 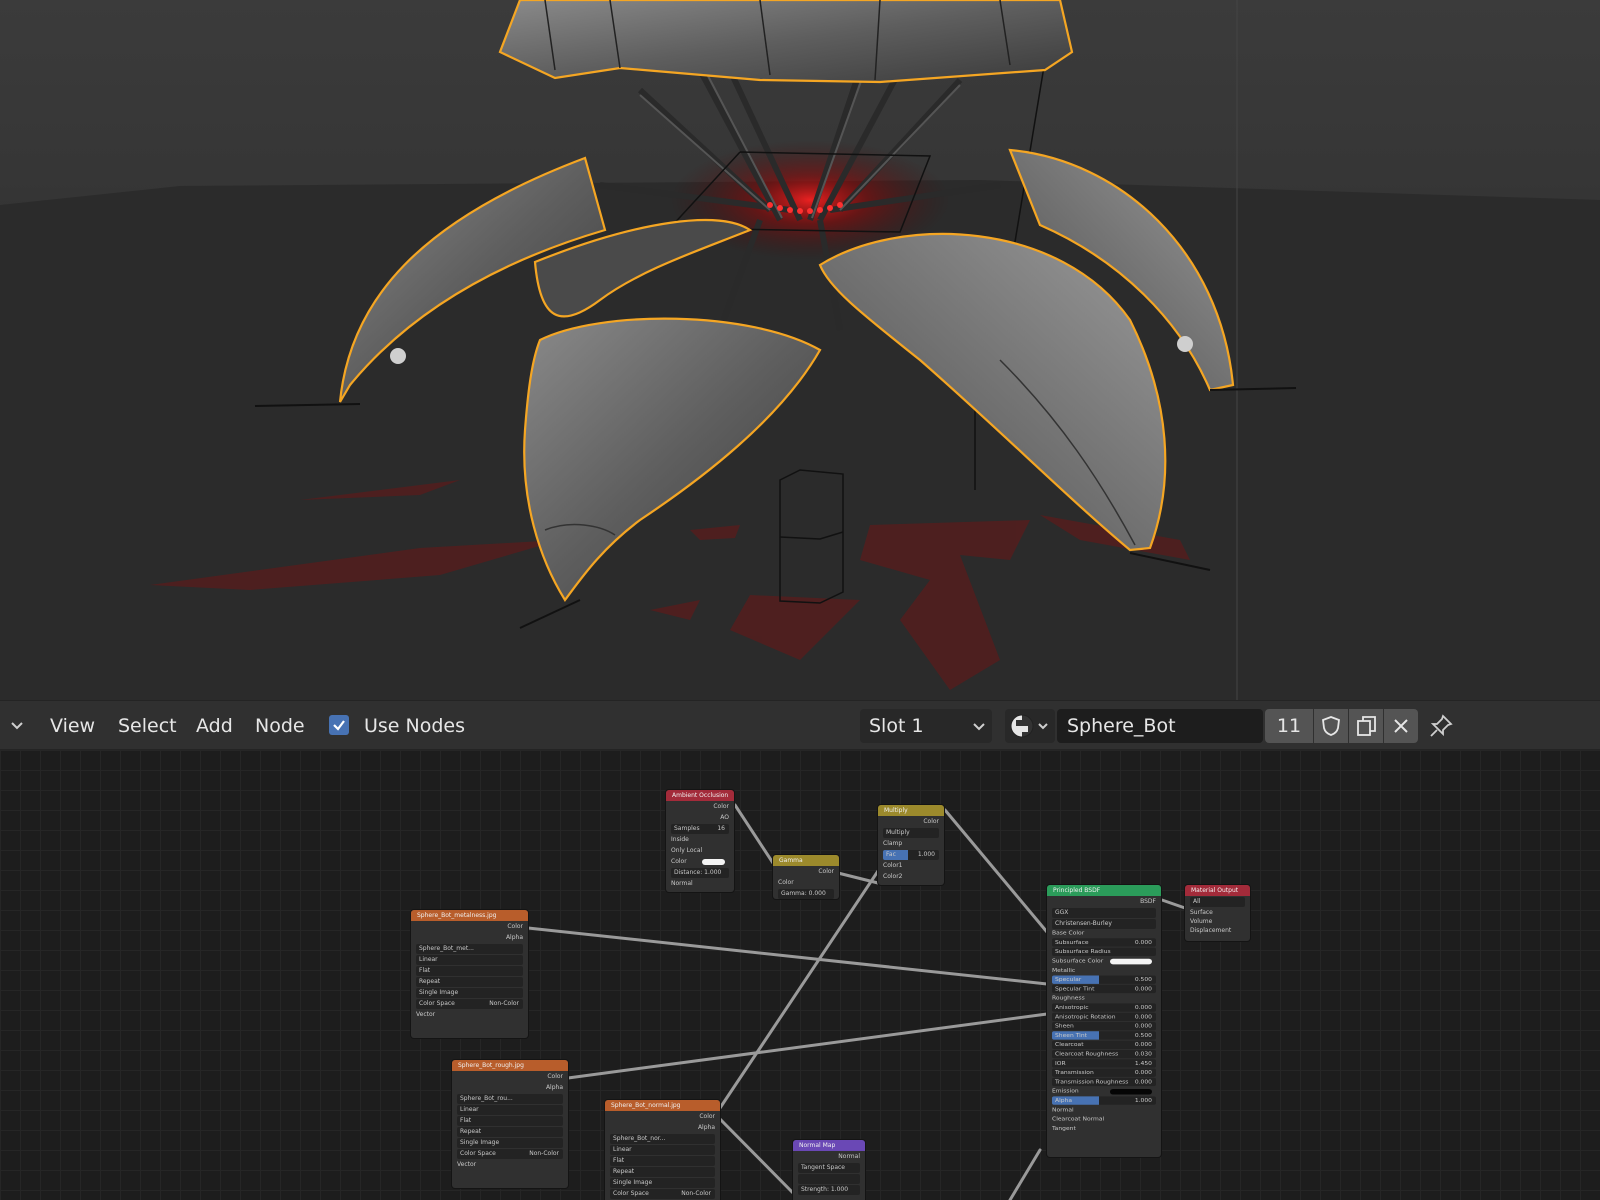 I want to click on bsdf-input-label: Anisotropic, so click(x=1072, y=1007).